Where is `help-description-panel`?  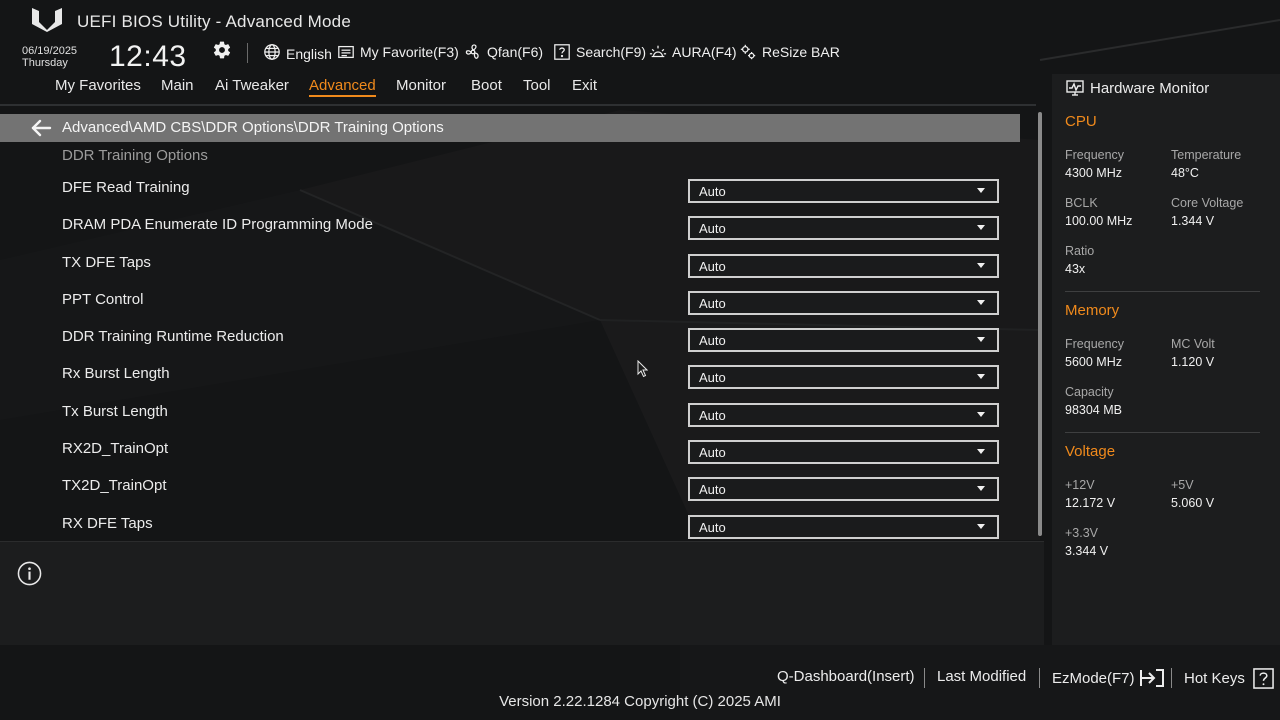 help-description-panel is located at coordinates (522, 593).